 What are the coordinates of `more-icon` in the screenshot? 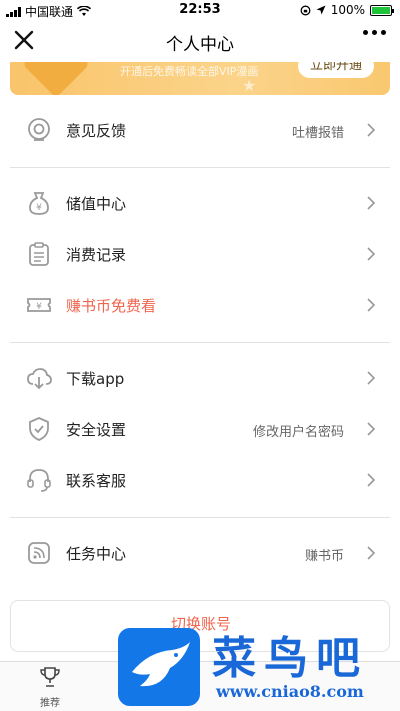 It's located at (374, 32).